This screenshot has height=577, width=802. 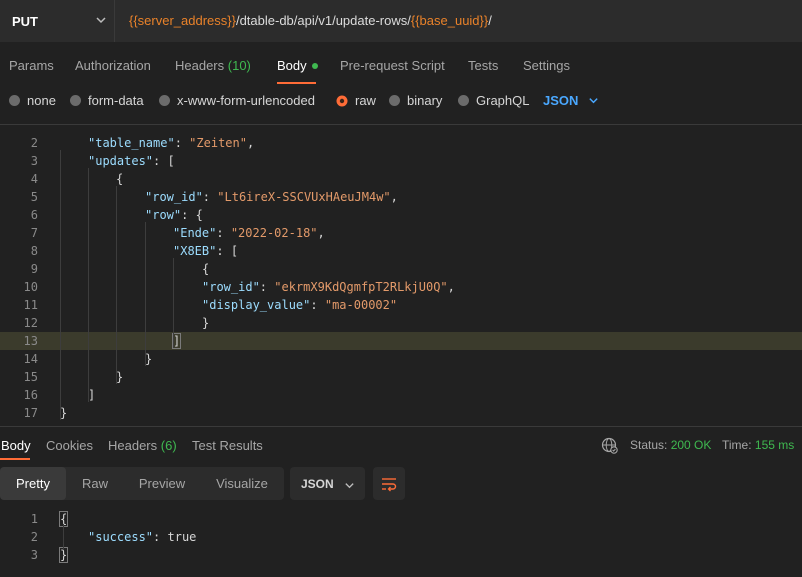 I want to click on view-visualize-button: Visualize, so click(x=242, y=483).